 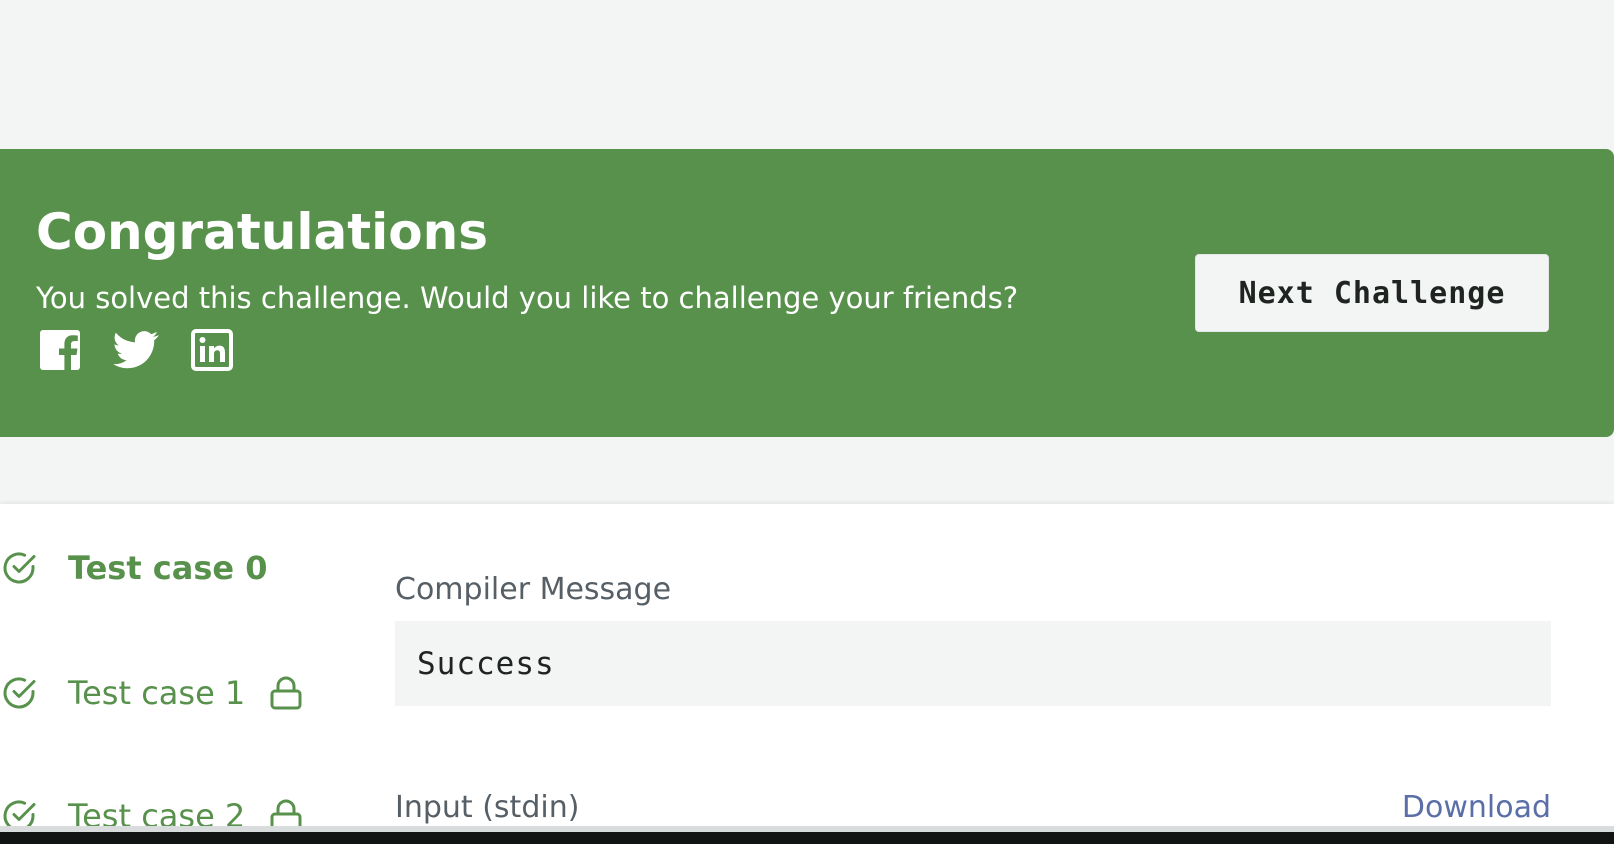 I want to click on lock-icon, so click(x=286, y=693).